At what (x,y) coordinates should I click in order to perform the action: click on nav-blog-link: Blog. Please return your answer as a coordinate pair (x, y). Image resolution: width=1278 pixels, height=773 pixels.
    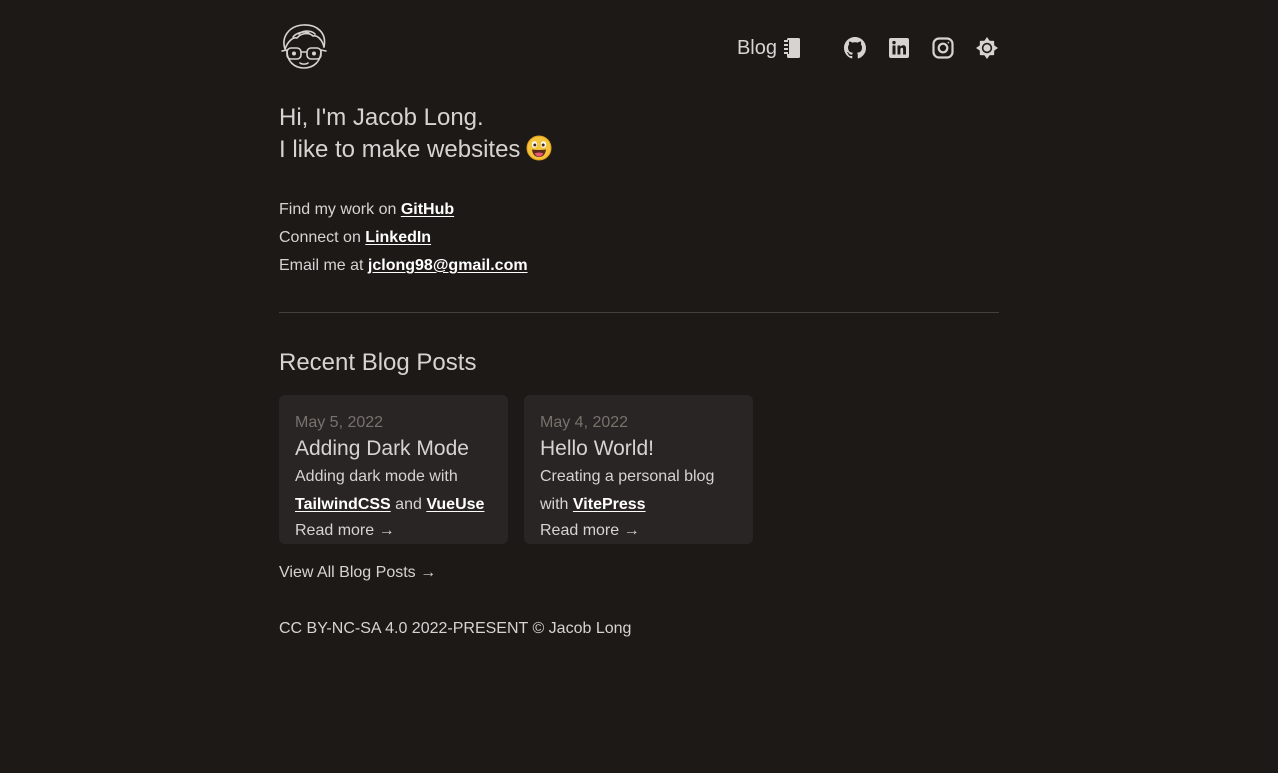
    Looking at the image, I should click on (769, 48).